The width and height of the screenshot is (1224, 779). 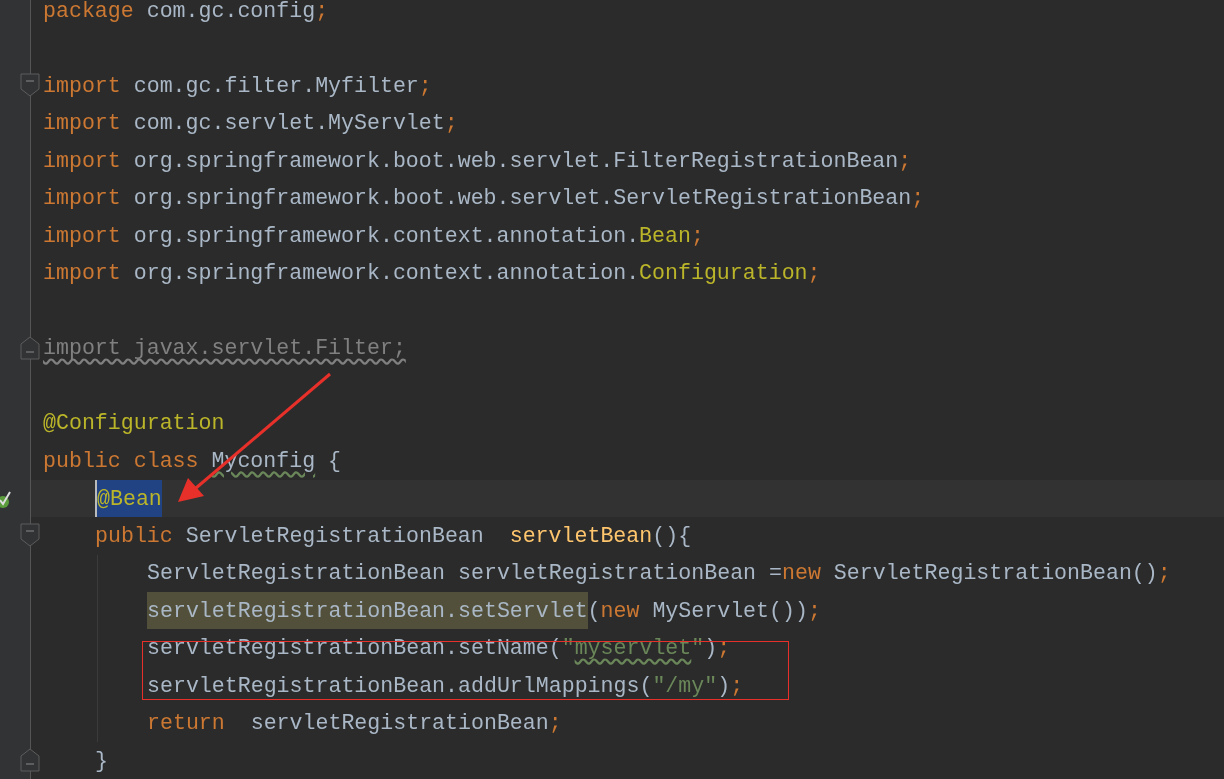 I want to click on keyword: public class, so click(x=121, y=460).